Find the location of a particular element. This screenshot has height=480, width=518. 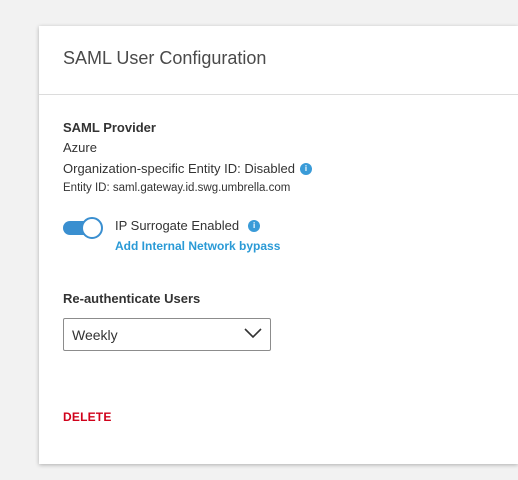

ip-surrogate-row: IP Surrogate Enabled i is located at coordinates (188, 225).